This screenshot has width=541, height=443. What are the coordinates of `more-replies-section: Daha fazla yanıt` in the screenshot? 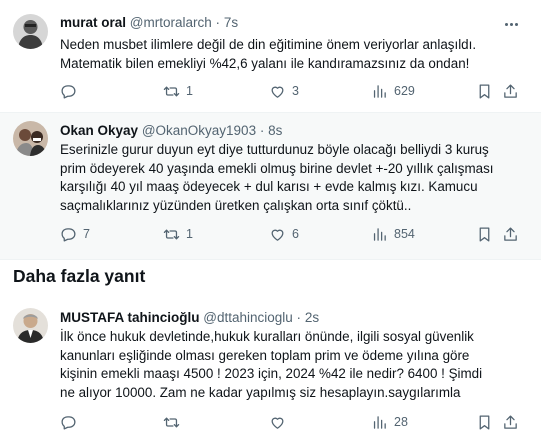 It's located at (270, 278).